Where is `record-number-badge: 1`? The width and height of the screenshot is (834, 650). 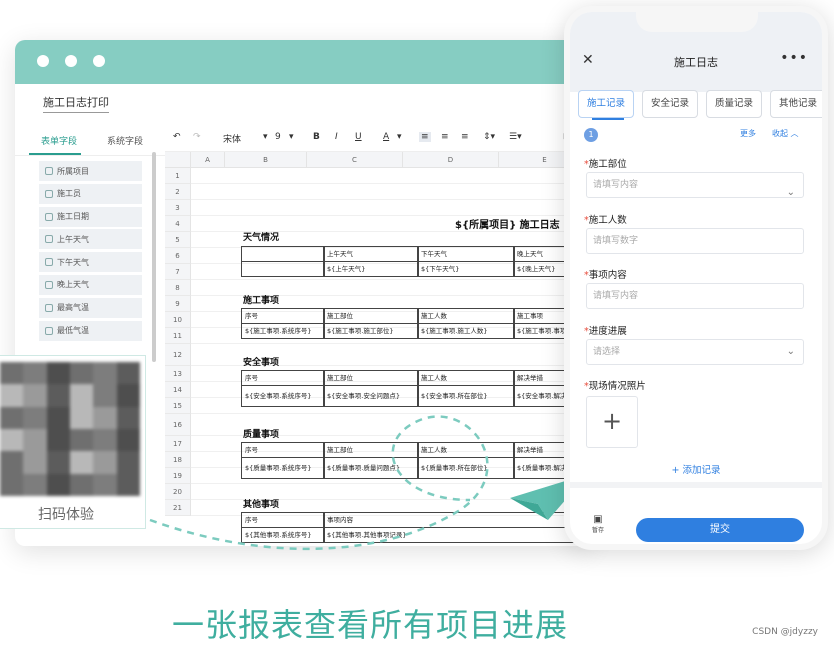
record-number-badge: 1 is located at coordinates (591, 135).